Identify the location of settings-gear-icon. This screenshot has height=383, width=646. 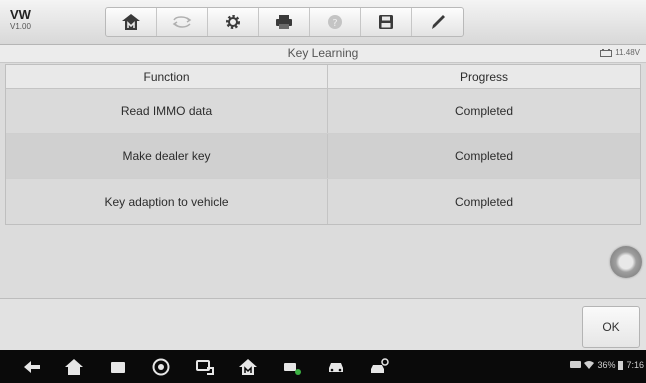
(233, 22).